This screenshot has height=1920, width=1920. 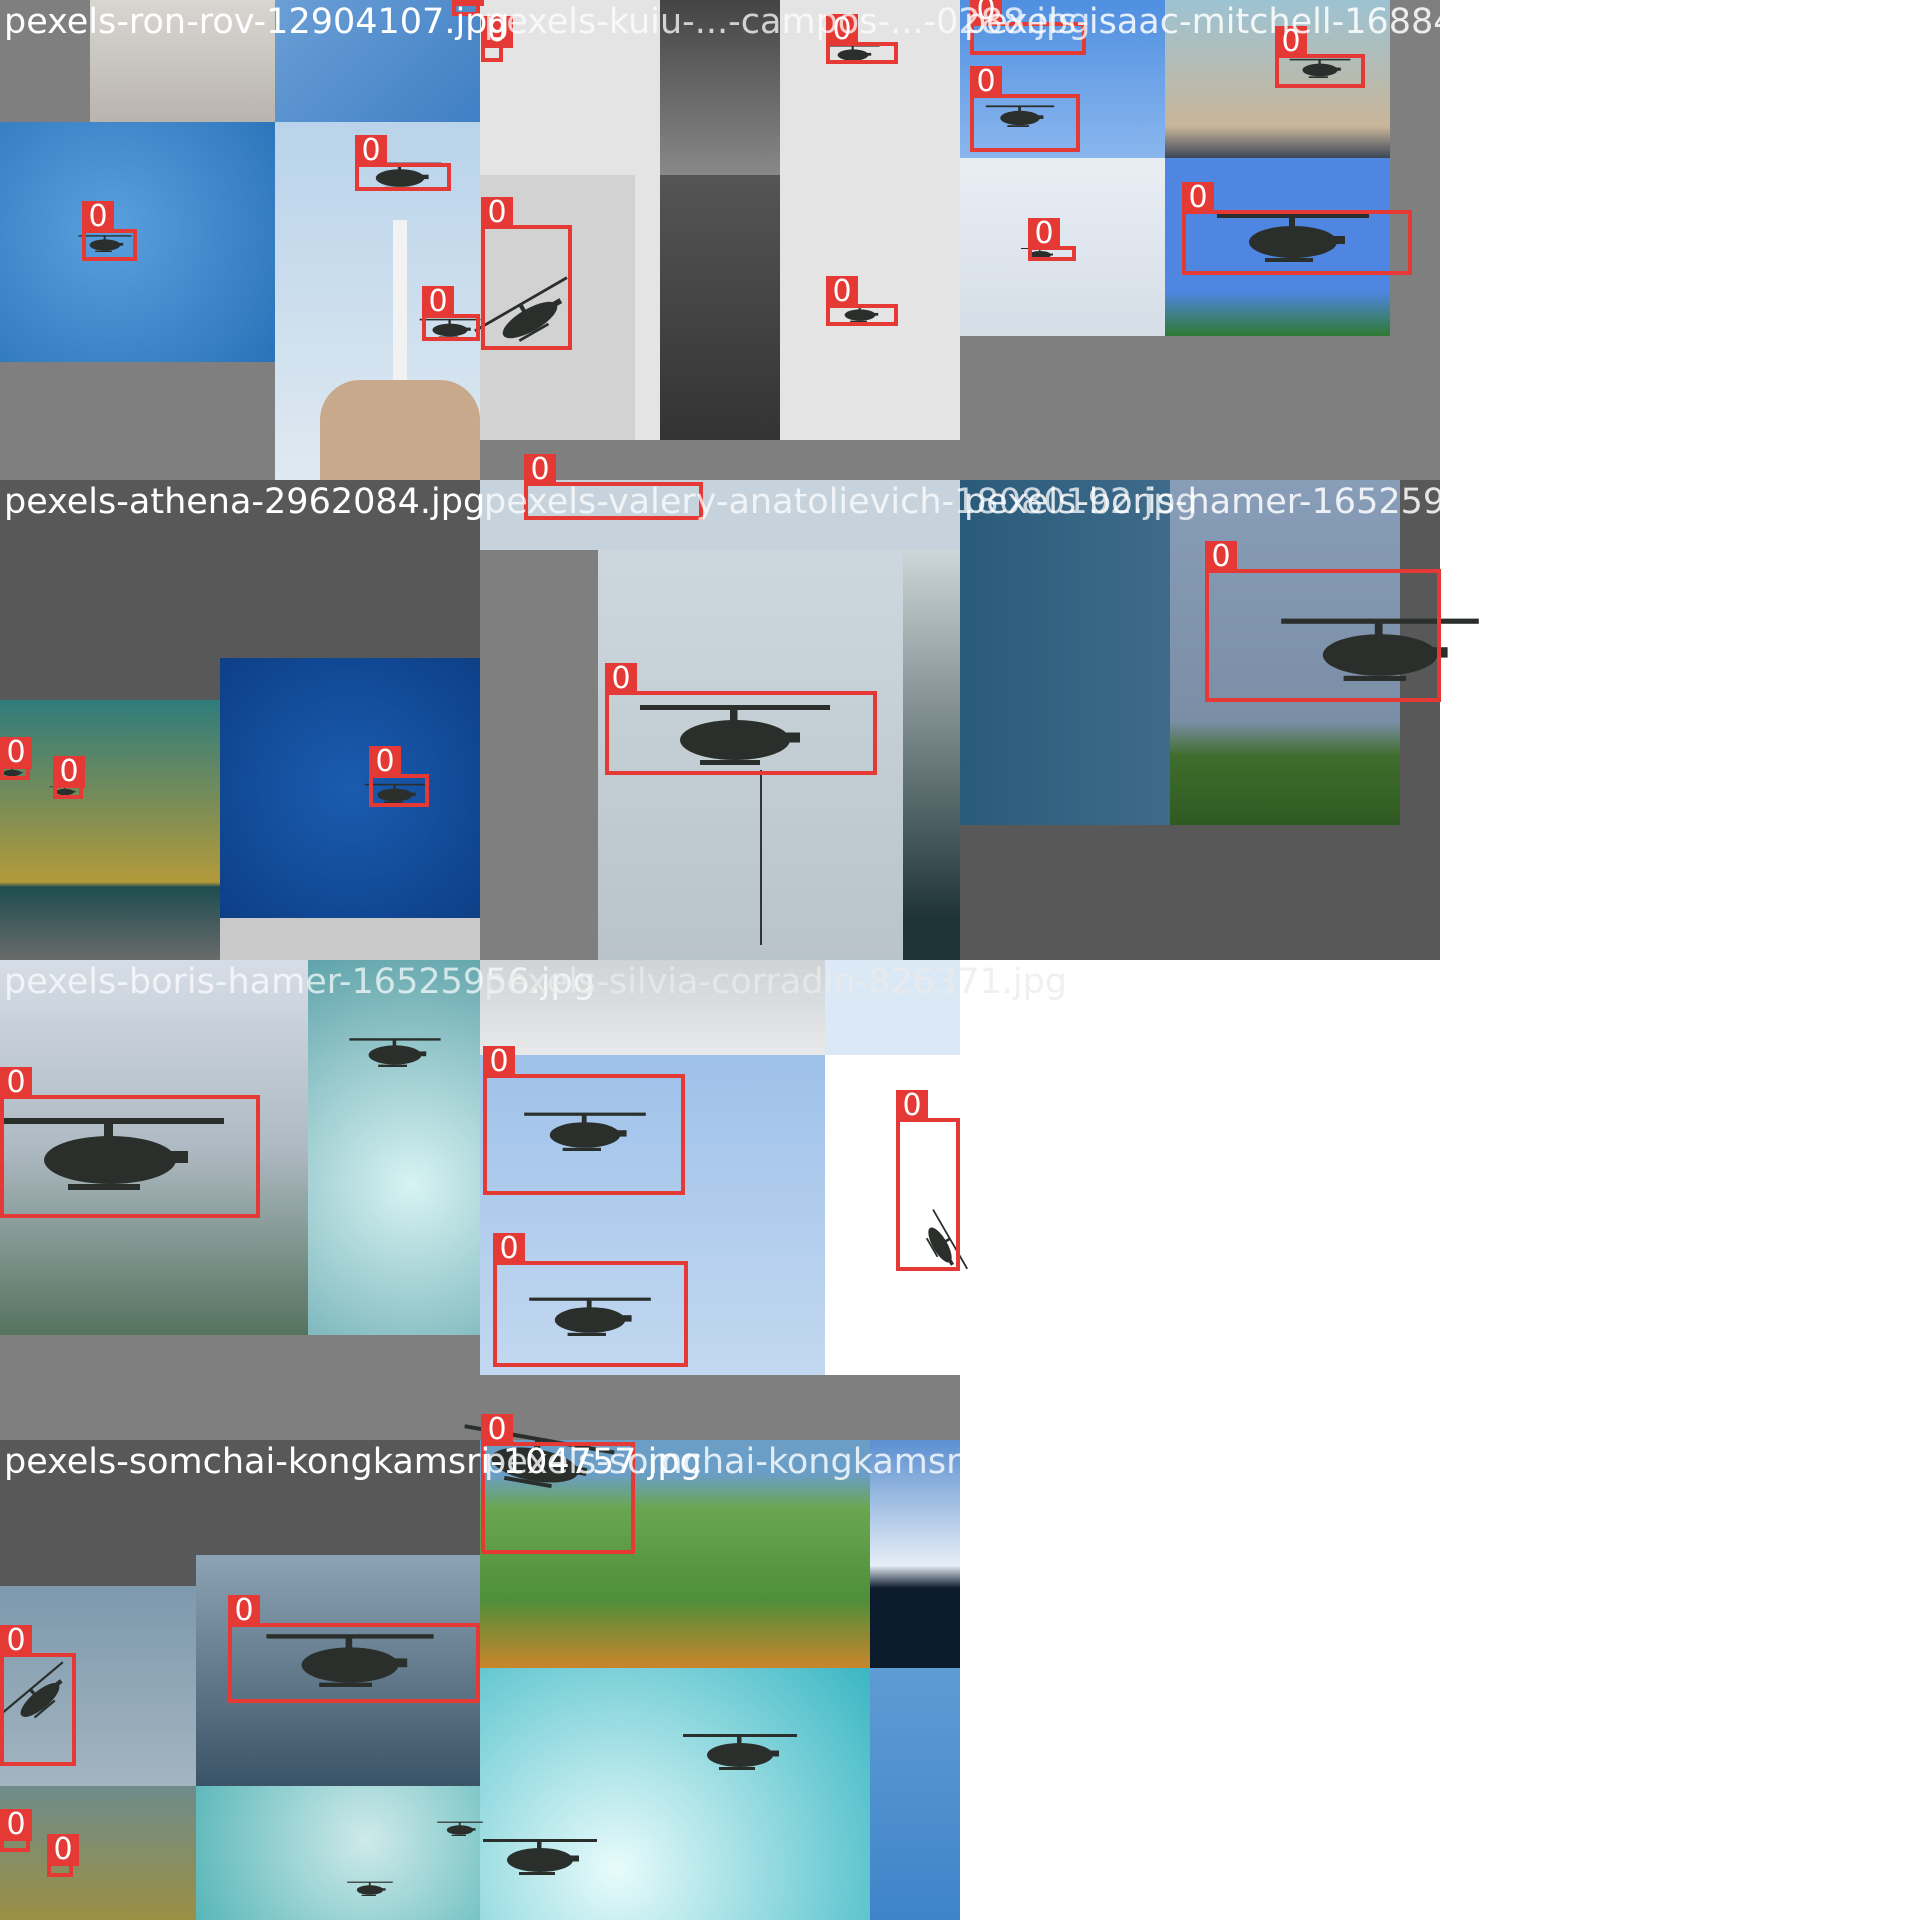 What do you see at coordinates (1276, 22) in the screenshot?
I see `tile-filename: pexels-isaac-mitchell-16884780.jpg` at bounding box center [1276, 22].